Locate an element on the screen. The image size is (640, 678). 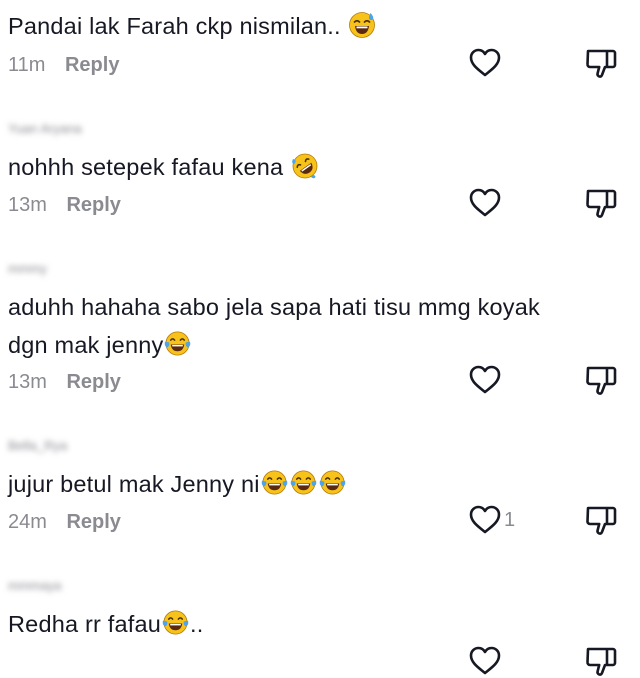
comment-time: 11m is located at coordinates (27, 65).